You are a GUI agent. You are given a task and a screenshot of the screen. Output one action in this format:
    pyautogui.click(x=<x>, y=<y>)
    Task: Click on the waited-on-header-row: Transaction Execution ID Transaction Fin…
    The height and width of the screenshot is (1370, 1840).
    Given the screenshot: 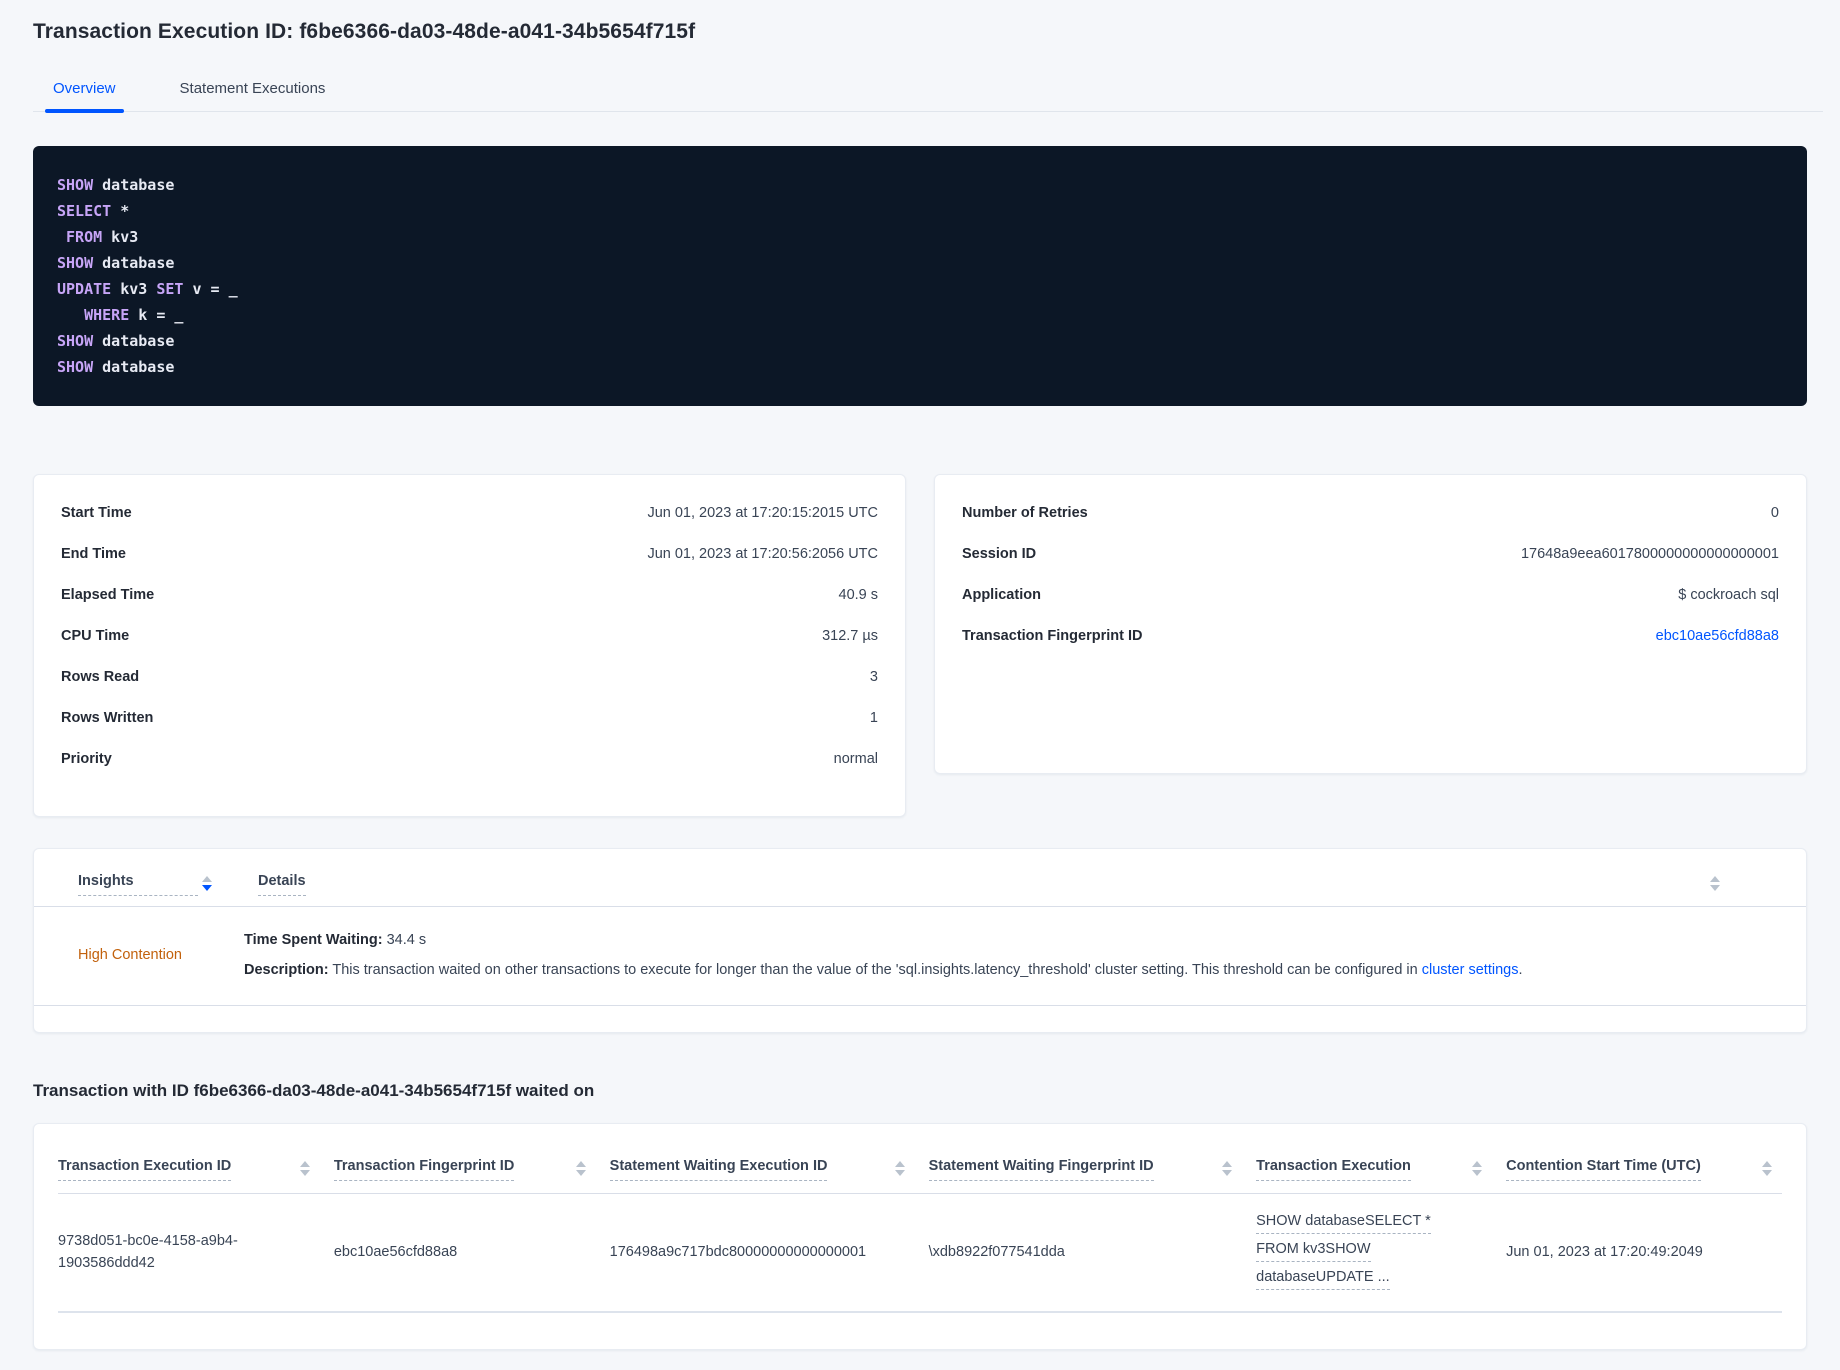 What is the action you would take?
    pyautogui.click(x=920, y=1176)
    